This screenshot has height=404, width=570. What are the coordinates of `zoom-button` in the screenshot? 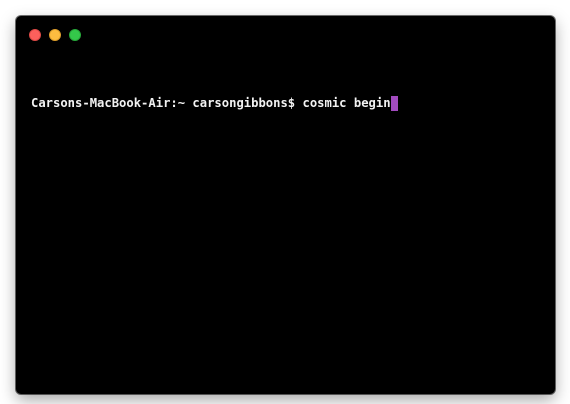 It's located at (75, 35).